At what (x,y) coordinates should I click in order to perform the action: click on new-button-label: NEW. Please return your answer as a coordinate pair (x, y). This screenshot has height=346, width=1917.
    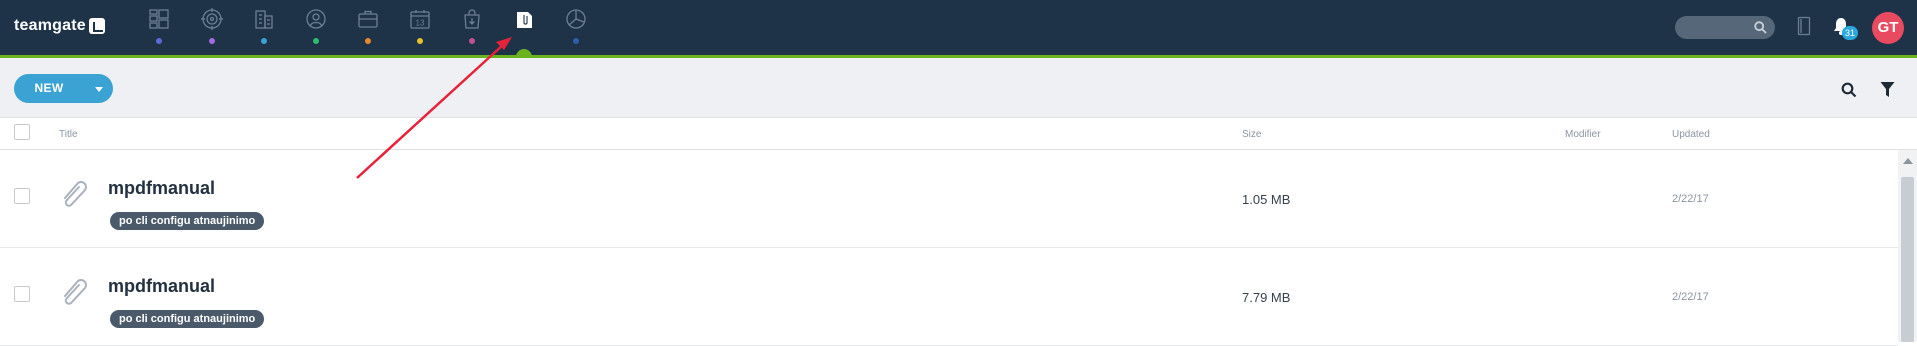
    Looking at the image, I should click on (49, 88).